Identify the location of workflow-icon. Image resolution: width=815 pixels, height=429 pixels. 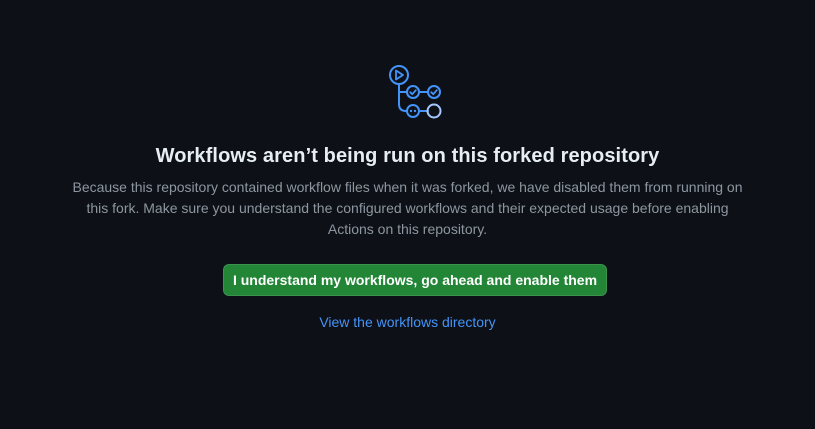
(416, 92).